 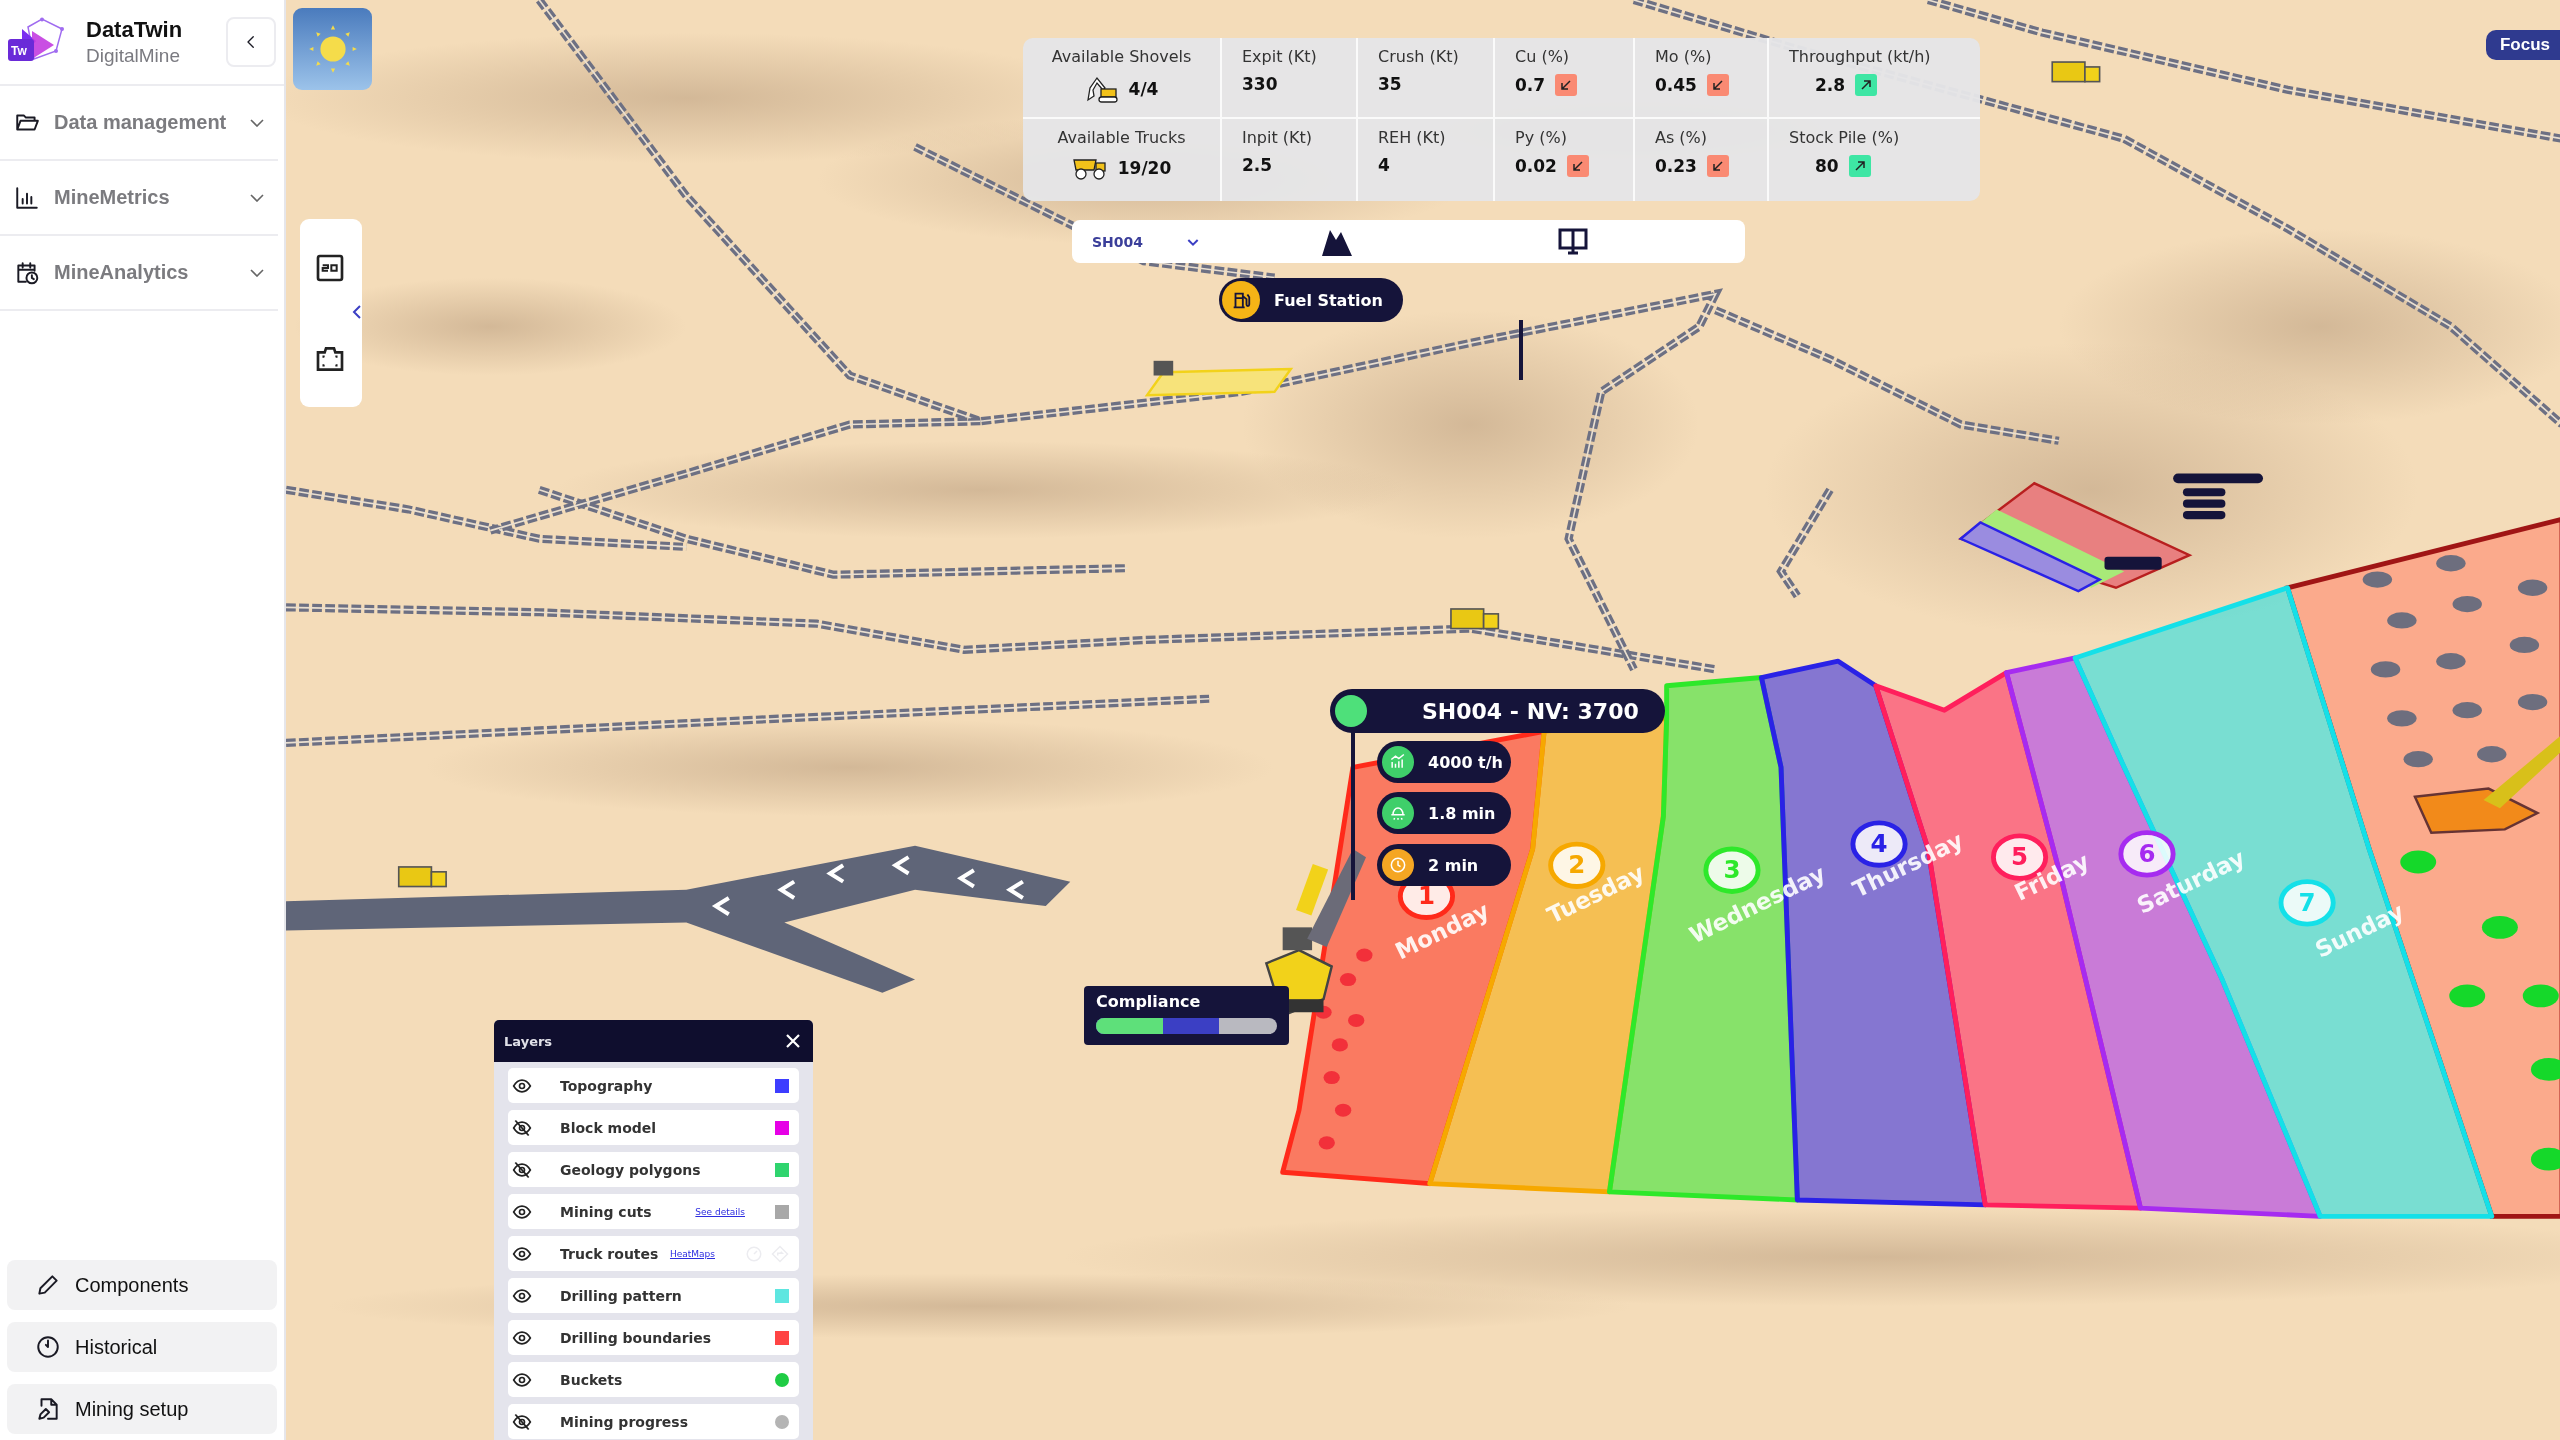 I want to click on monitor-icon, so click(x=1573, y=241).